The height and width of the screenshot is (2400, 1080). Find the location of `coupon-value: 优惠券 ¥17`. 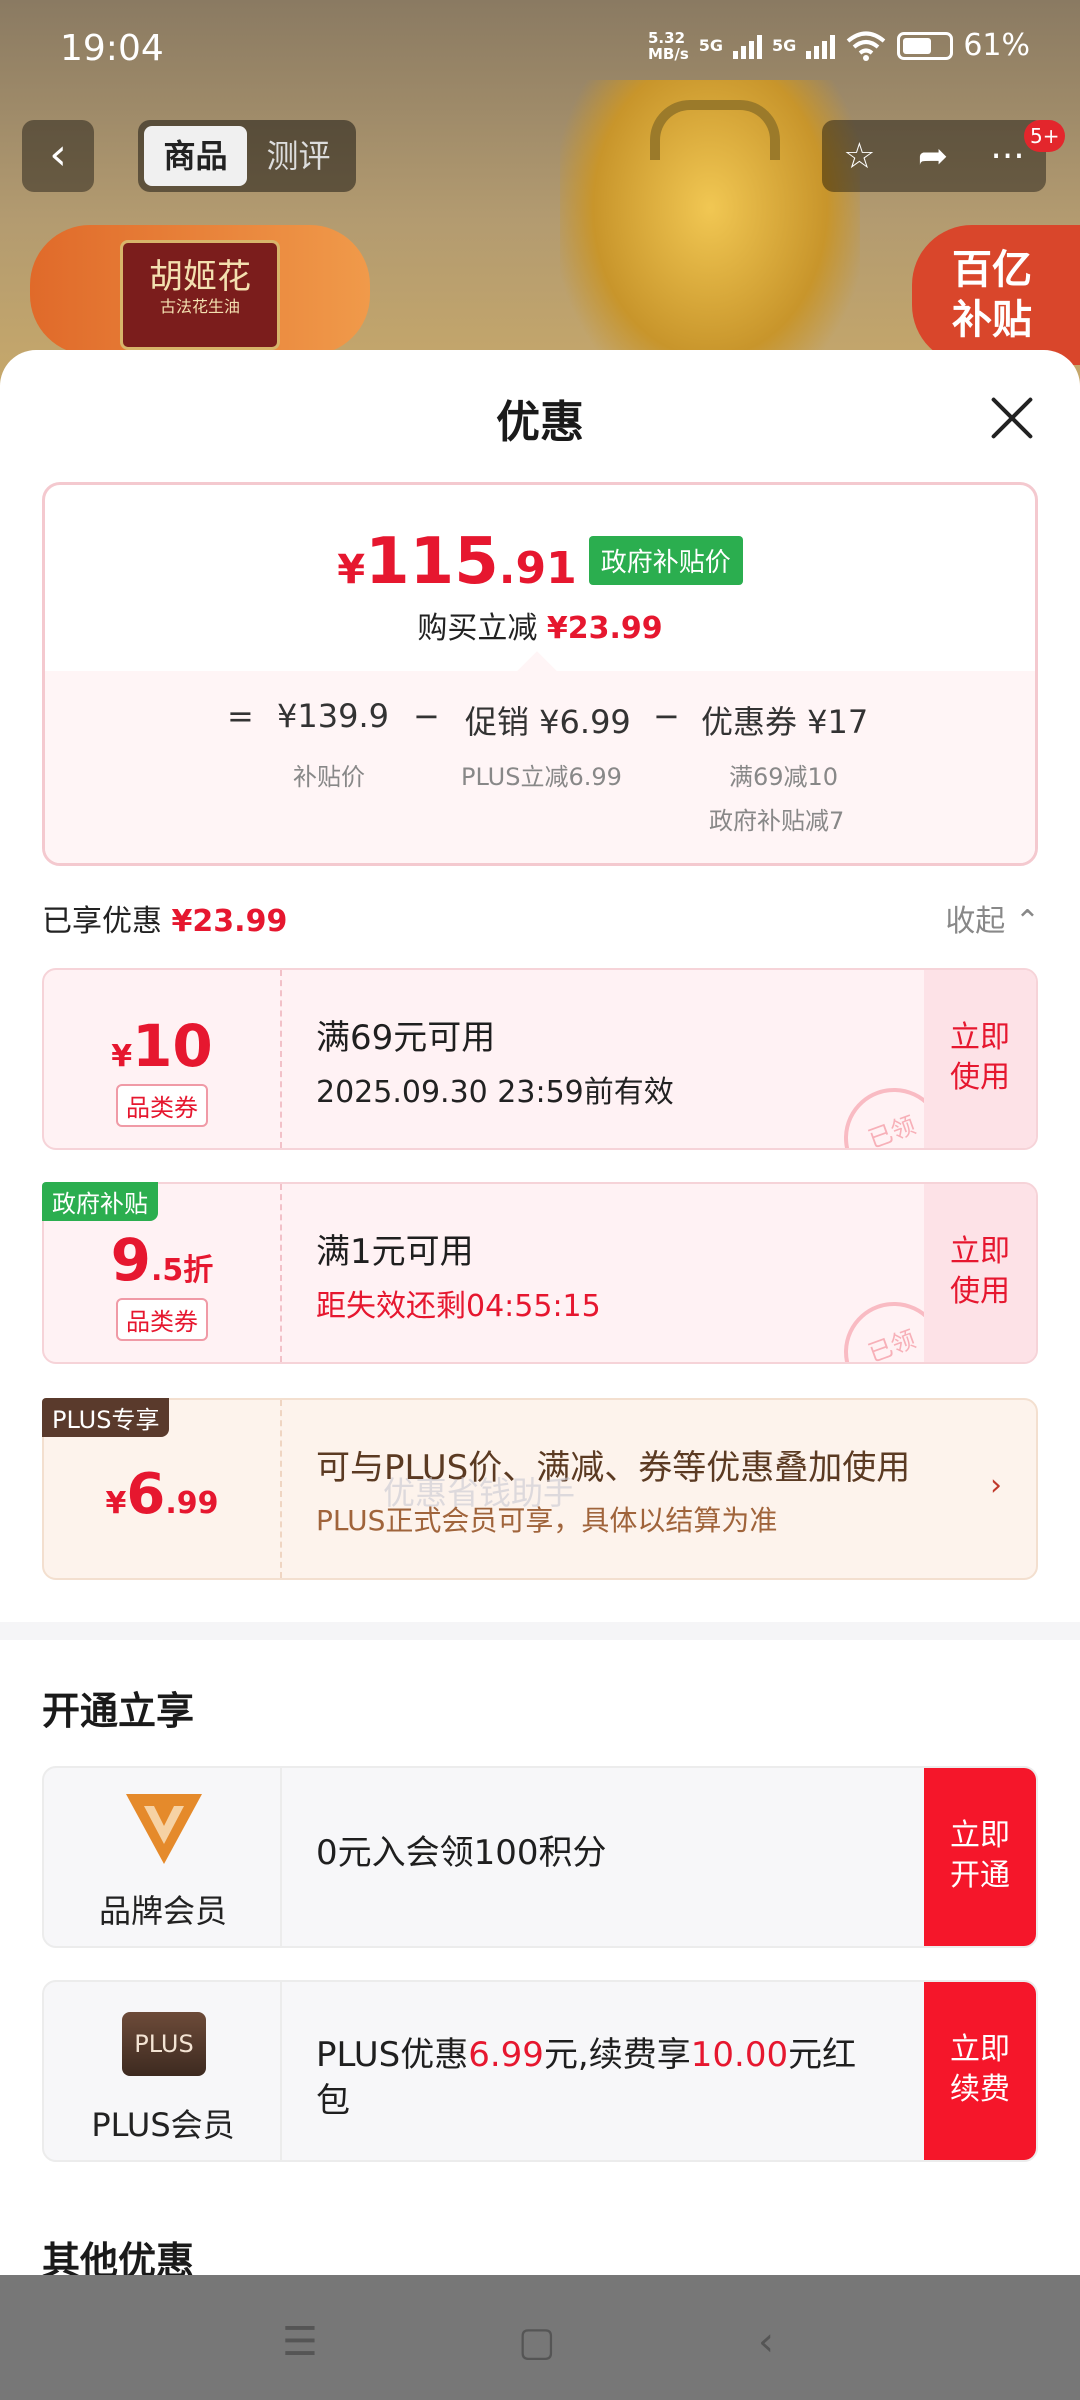

coupon-value: 优惠券 ¥17 is located at coordinates (785, 722).